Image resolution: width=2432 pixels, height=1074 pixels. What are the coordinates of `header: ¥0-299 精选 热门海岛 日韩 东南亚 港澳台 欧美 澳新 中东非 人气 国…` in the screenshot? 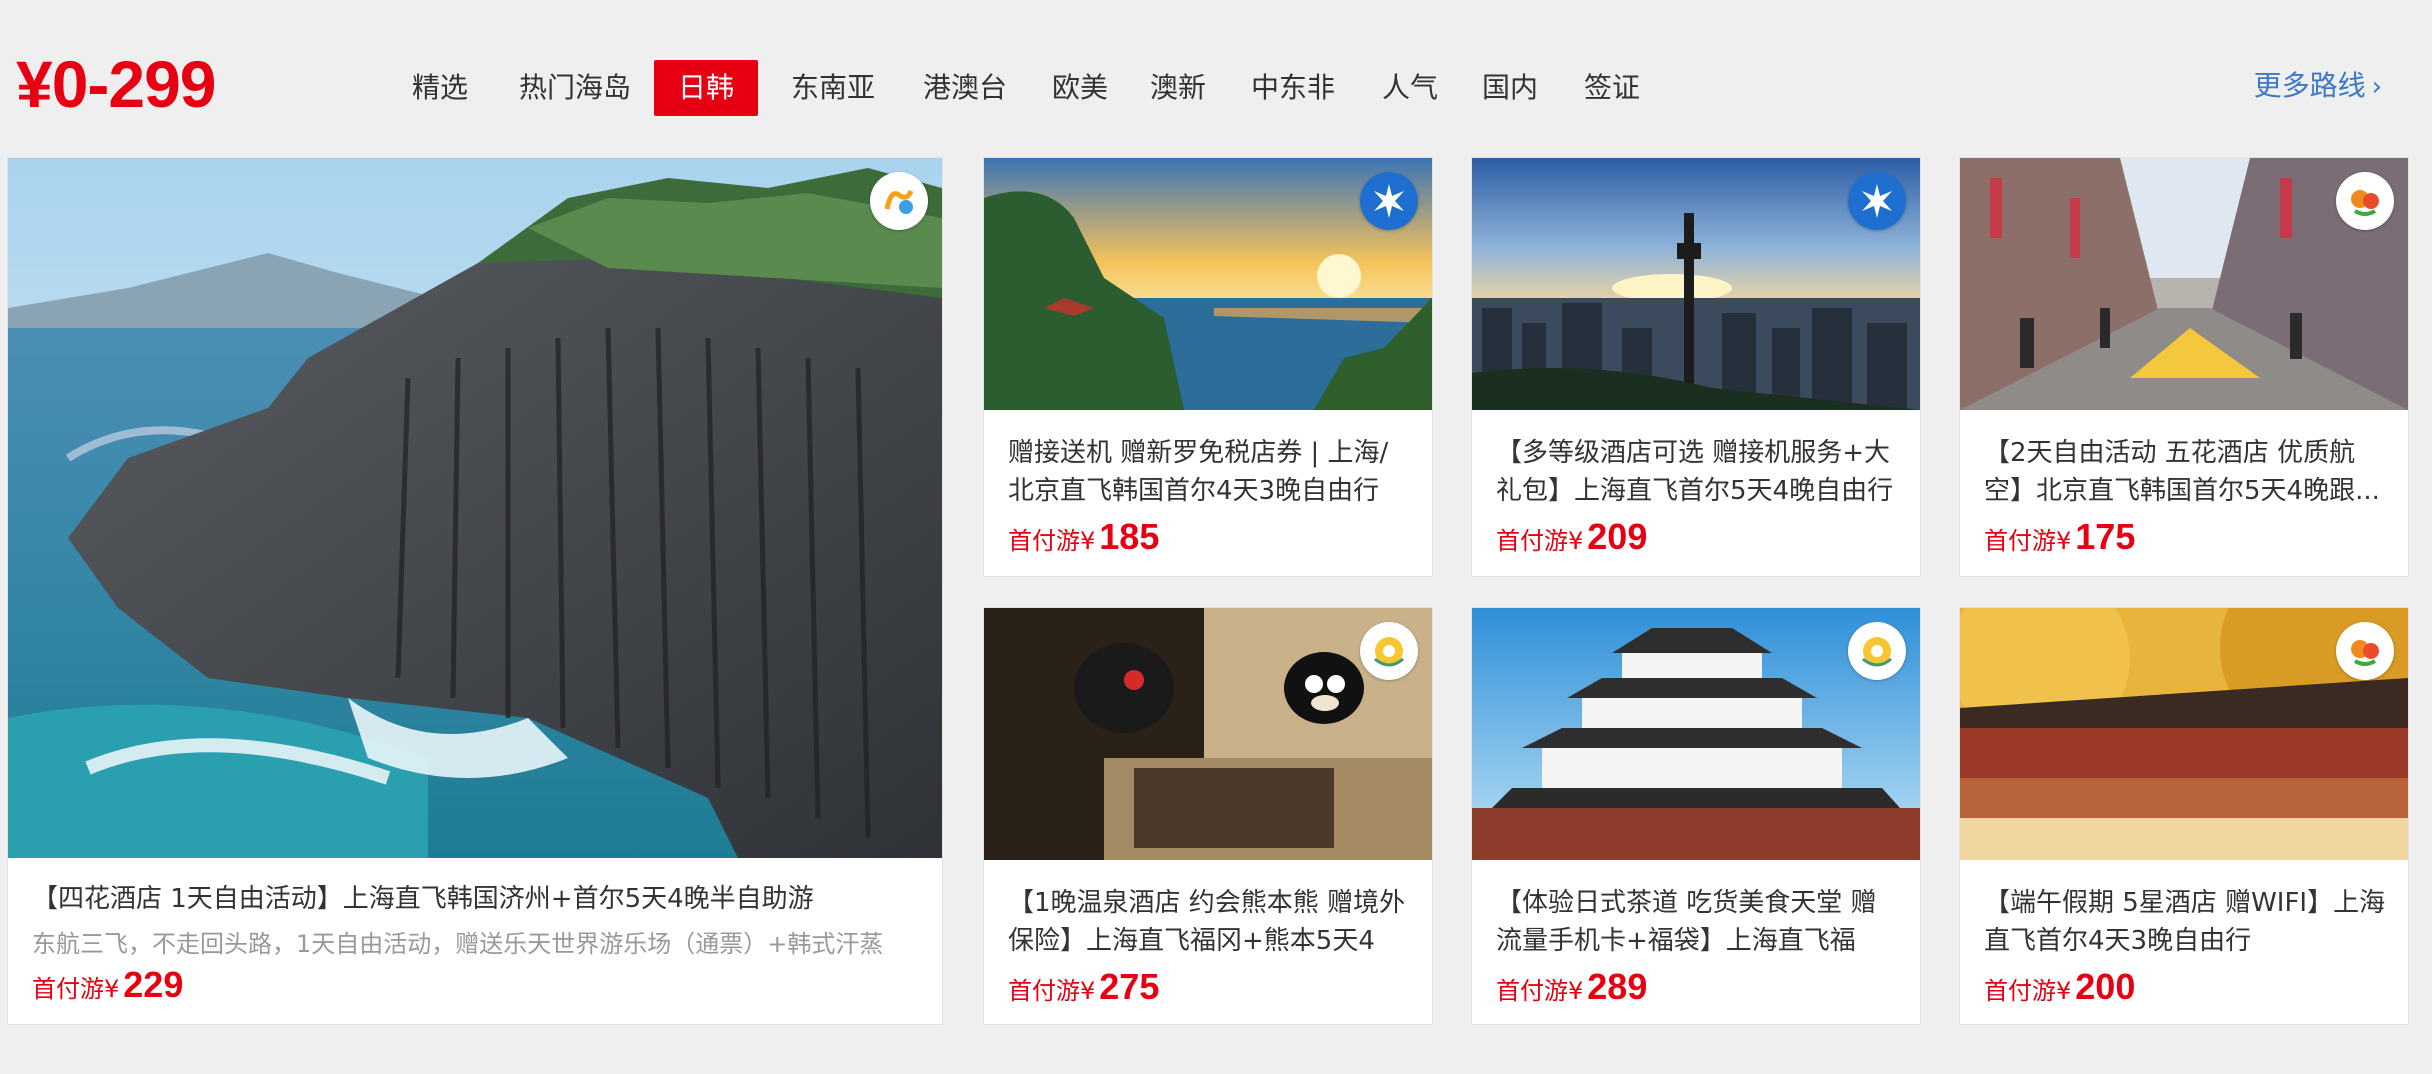 It's located at (1216, 75).